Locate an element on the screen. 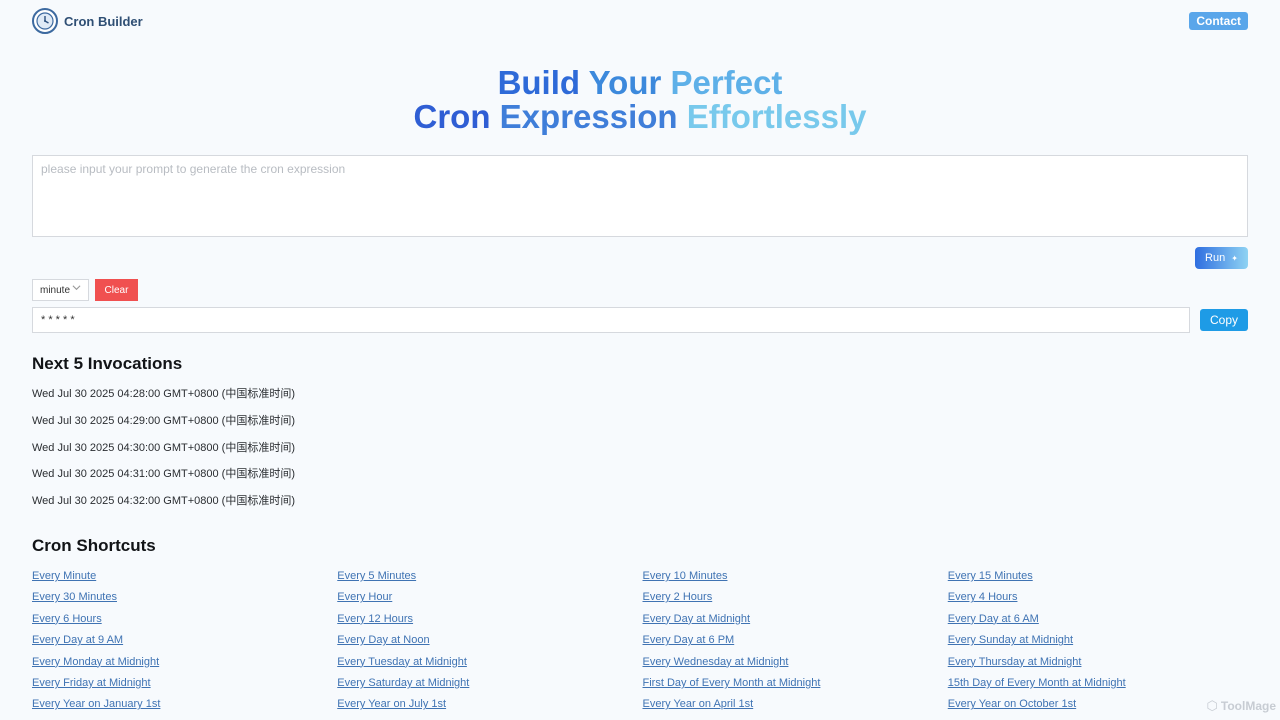  run-label: Run is located at coordinates (1215, 258).